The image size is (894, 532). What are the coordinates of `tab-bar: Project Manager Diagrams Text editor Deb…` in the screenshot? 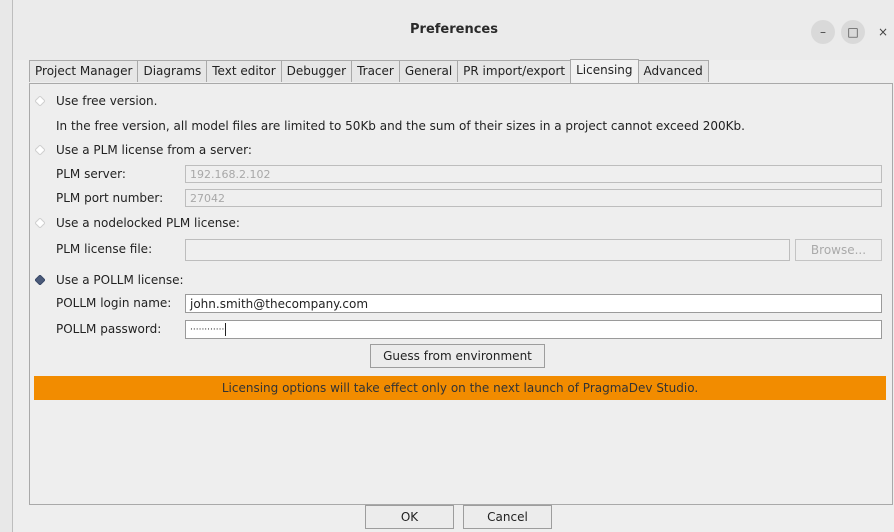 It's located at (369, 71).